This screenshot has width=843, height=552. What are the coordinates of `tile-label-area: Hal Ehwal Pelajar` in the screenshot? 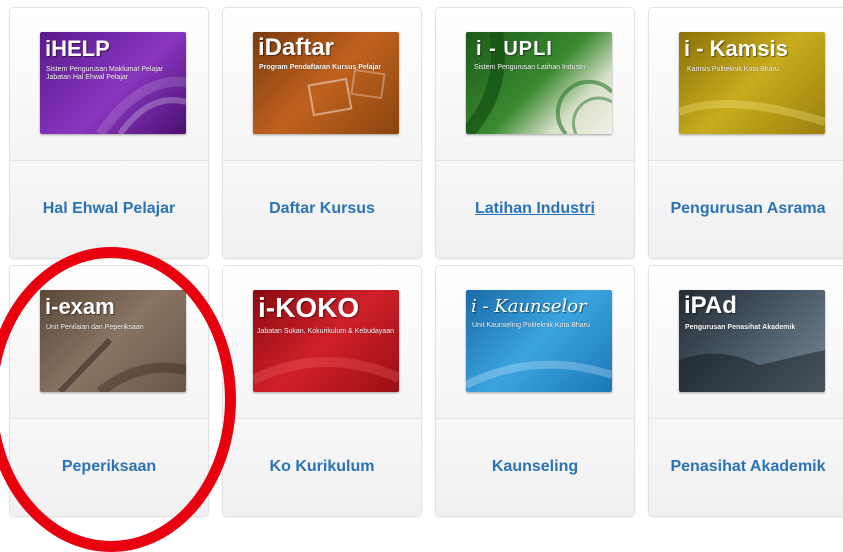 It's located at (109, 209).